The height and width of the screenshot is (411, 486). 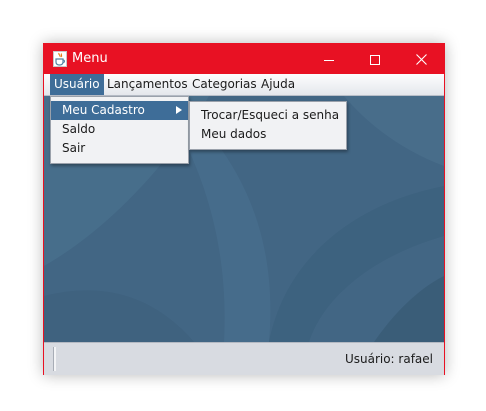 I want to click on menu-bar: Usuário Lançamentos Categorias Ajuda, so click(x=244, y=85).